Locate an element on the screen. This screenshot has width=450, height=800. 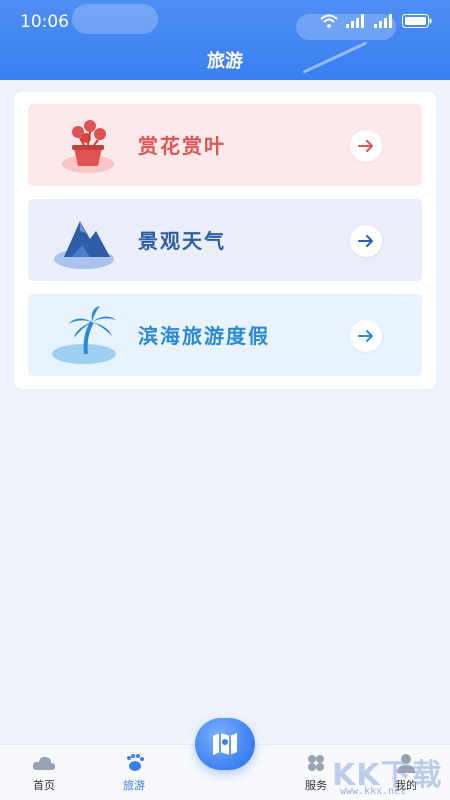
status-icons is located at coordinates (376, 21).